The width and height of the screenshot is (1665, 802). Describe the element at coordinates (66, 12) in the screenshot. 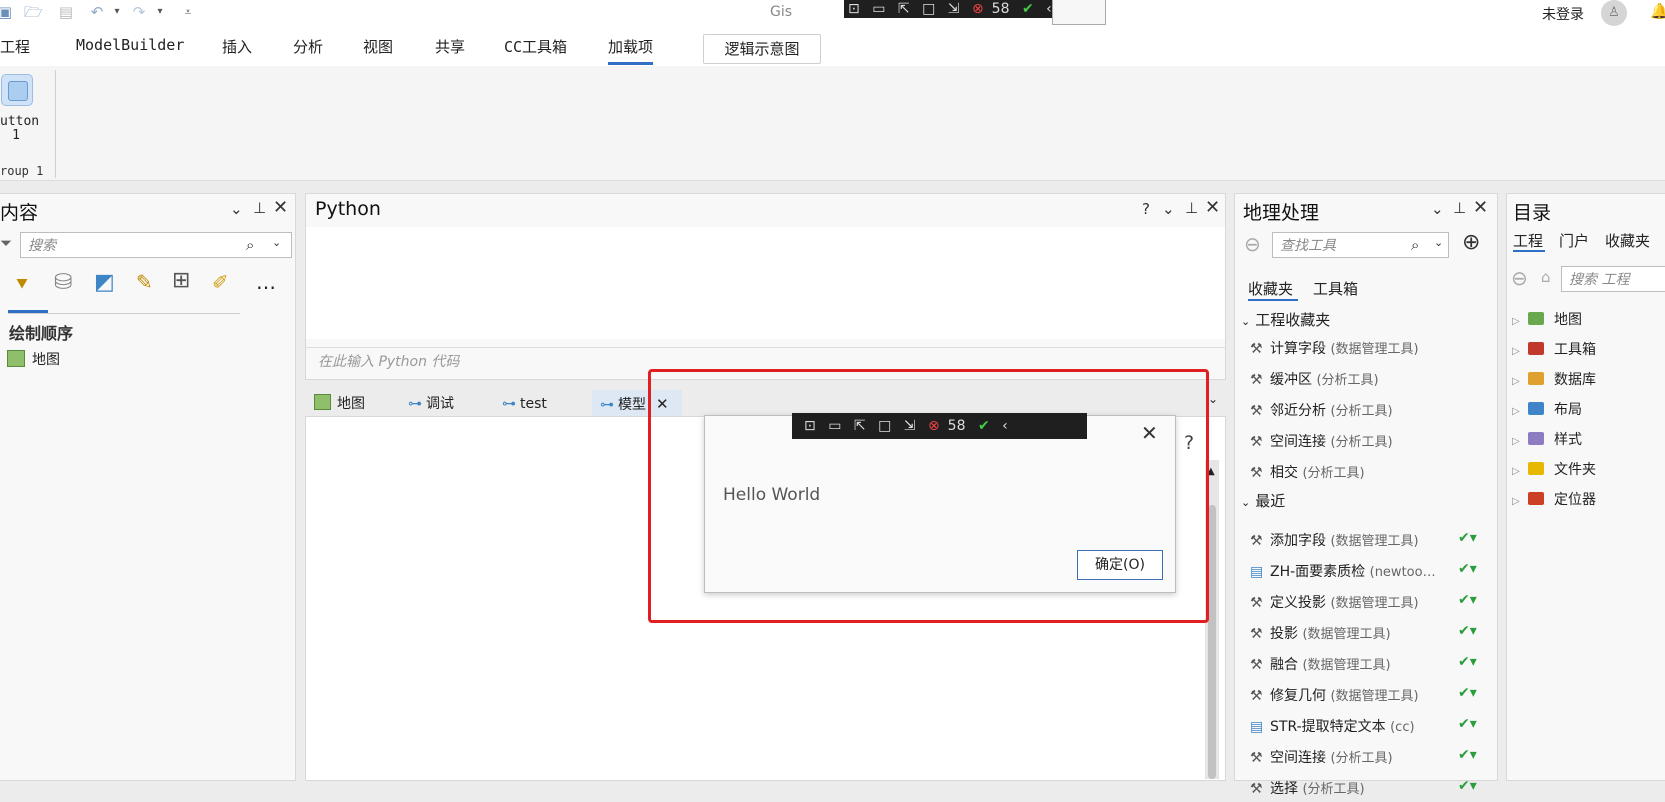

I see `save-icon: ▤` at that location.